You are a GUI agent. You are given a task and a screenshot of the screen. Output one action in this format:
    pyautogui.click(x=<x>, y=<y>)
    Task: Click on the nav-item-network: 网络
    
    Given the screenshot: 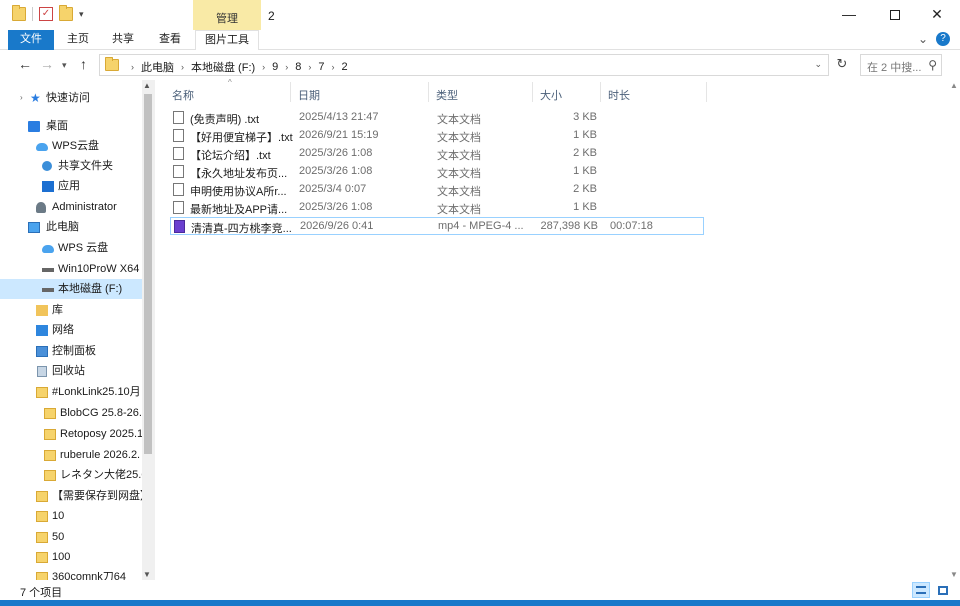 What is the action you would take?
    pyautogui.click(x=72, y=330)
    